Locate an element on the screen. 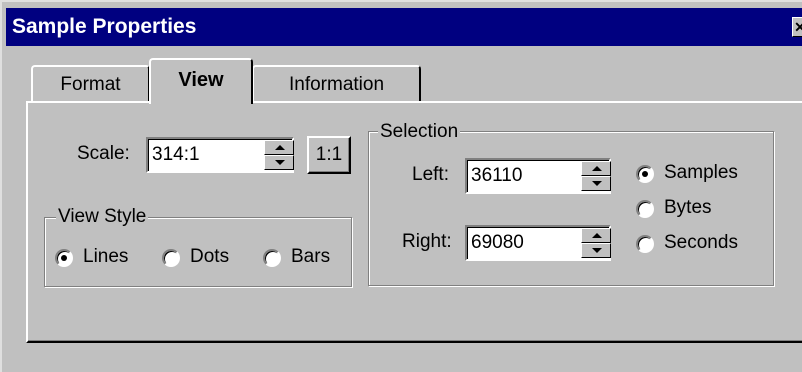 This screenshot has width=802, height=372. radio-lines-label: Lines is located at coordinates (105, 257).